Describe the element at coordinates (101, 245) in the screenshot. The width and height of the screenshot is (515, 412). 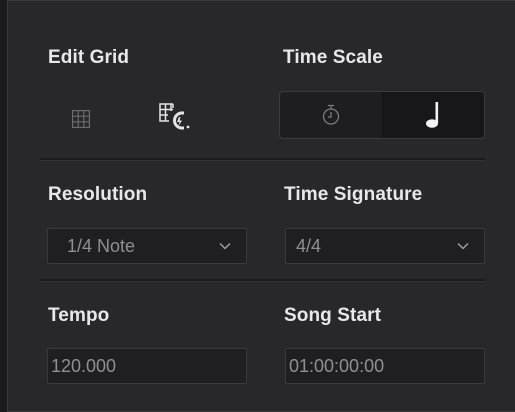
I see `resolution-value: 1/4 Note` at that location.